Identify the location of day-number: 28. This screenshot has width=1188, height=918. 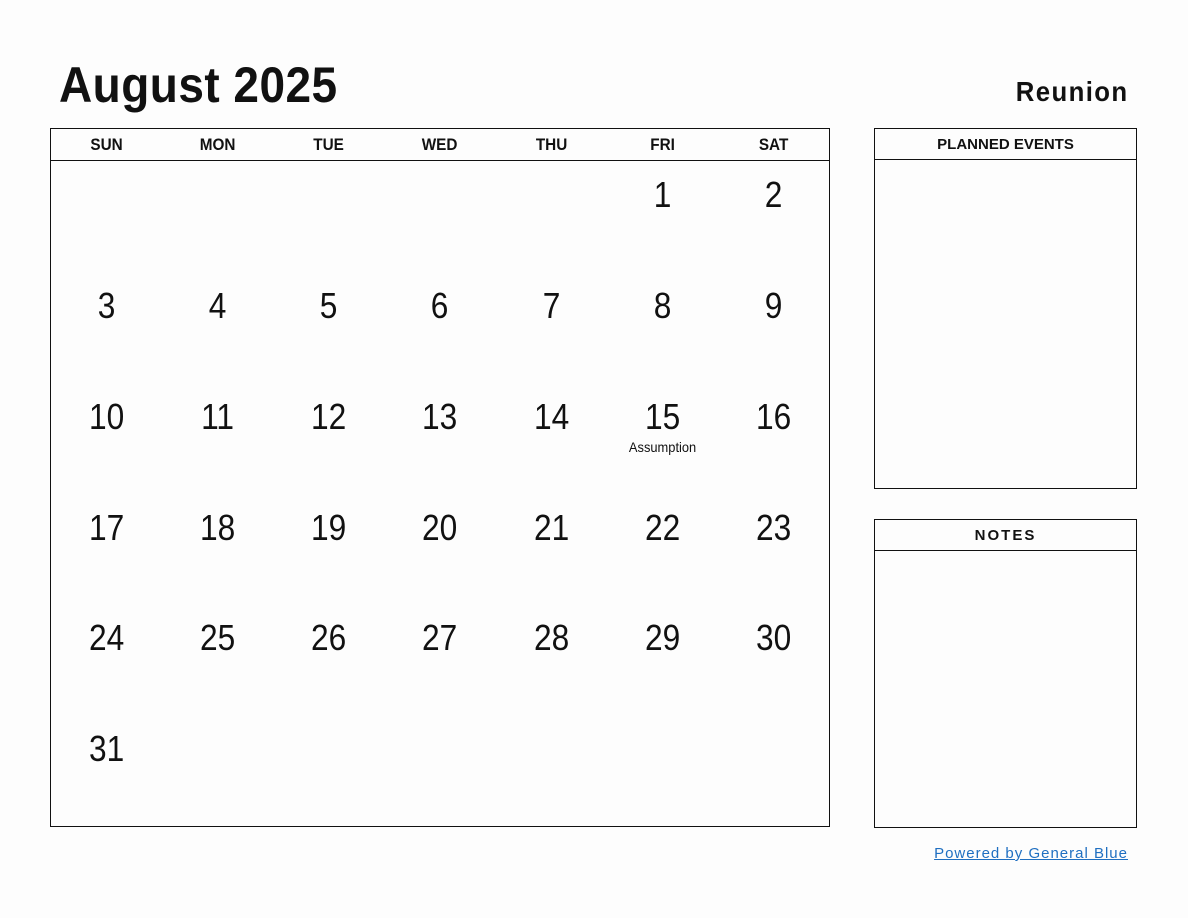
(551, 638).